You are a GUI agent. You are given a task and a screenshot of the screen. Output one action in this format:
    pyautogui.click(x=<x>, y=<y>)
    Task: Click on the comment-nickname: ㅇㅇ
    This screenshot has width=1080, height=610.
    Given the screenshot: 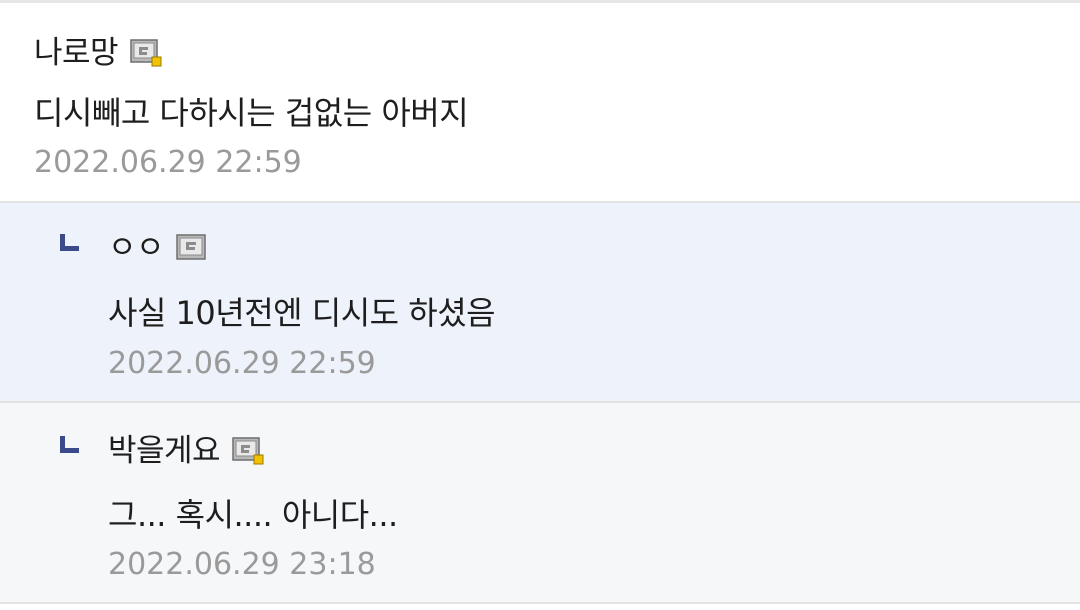 What is the action you would take?
    pyautogui.click(x=136, y=248)
    